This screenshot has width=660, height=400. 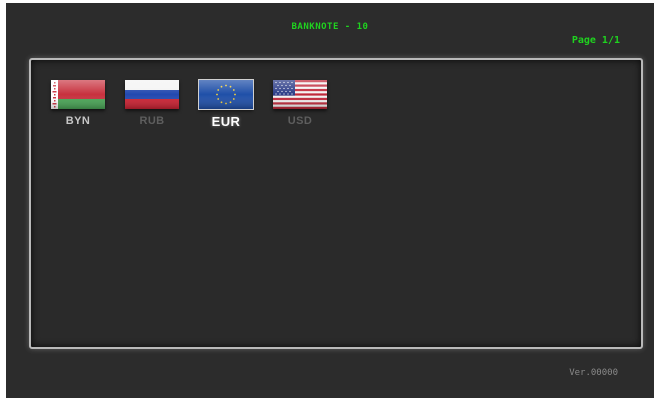 I want to click on usa-flag-icon, so click(x=300, y=94).